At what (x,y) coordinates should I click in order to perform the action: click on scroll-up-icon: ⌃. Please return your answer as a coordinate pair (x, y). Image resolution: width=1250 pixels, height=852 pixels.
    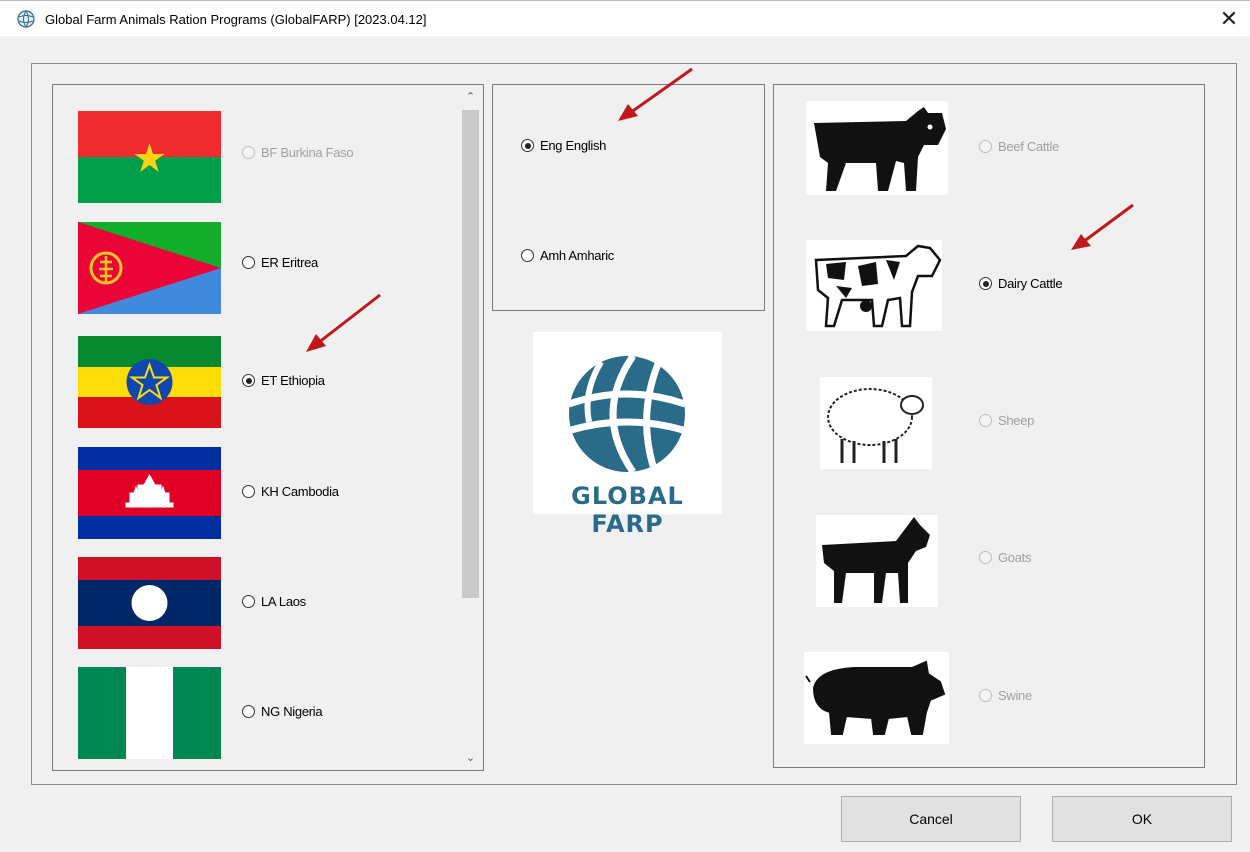
    Looking at the image, I should click on (470, 97).